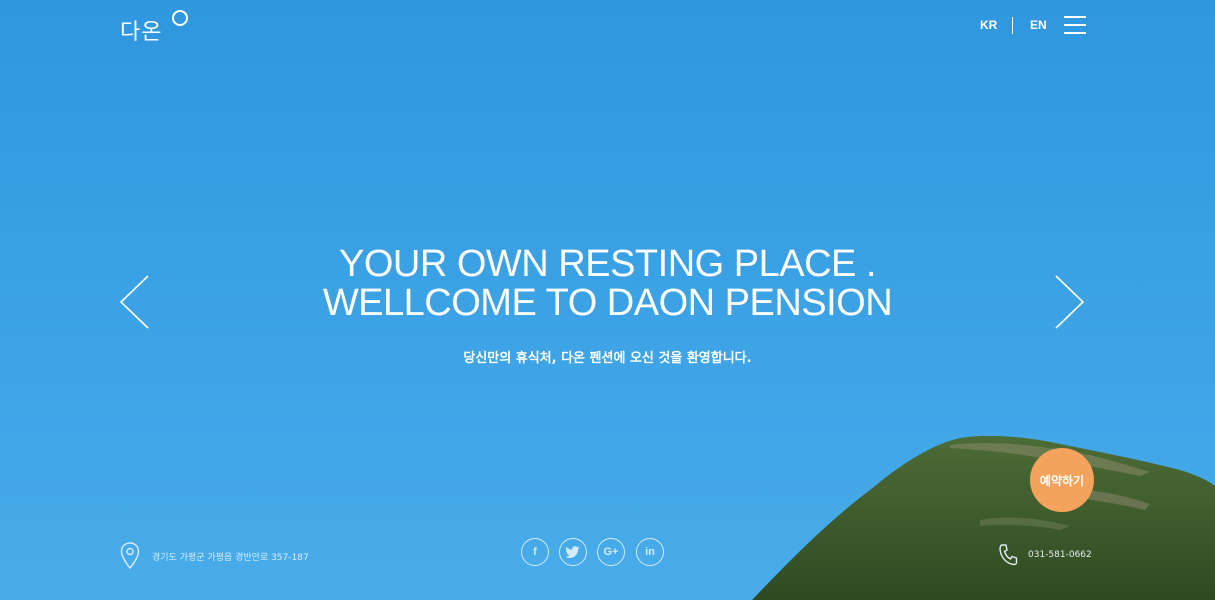 The width and height of the screenshot is (1215, 600). What do you see at coordinates (141, 32) in the screenshot?
I see `logo-text: 다온` at bounding box center [141, 32].